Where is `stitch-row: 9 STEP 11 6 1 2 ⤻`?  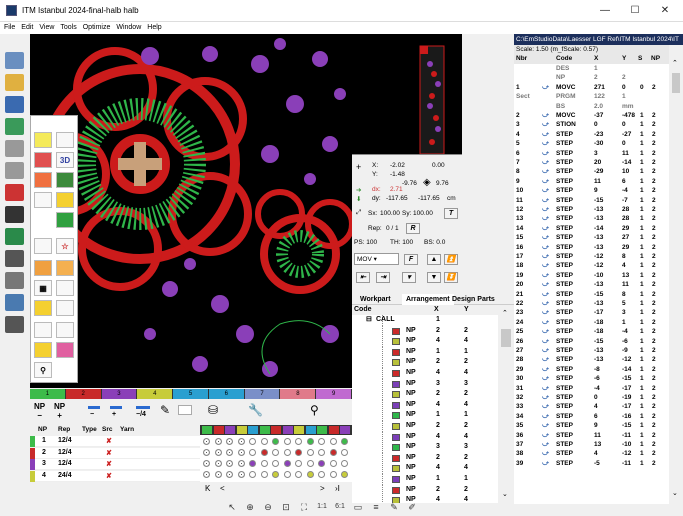
stitch-row: 9 STEP 11 6 1 2 ⤻ is located at coordinates (591, 181).